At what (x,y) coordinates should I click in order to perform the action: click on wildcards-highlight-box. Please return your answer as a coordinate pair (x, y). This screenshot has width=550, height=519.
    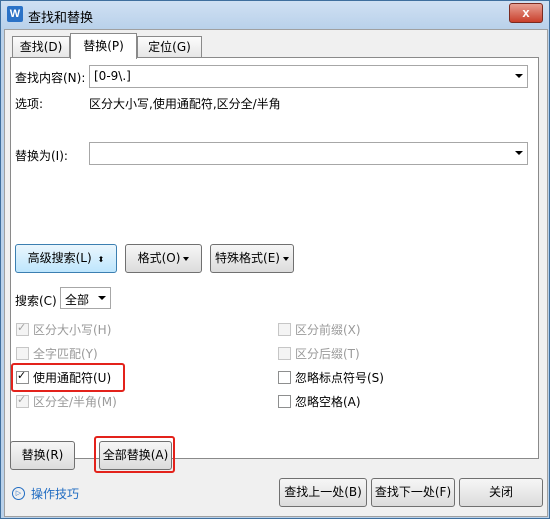
    Looking at the image, I should click on (68, 377).